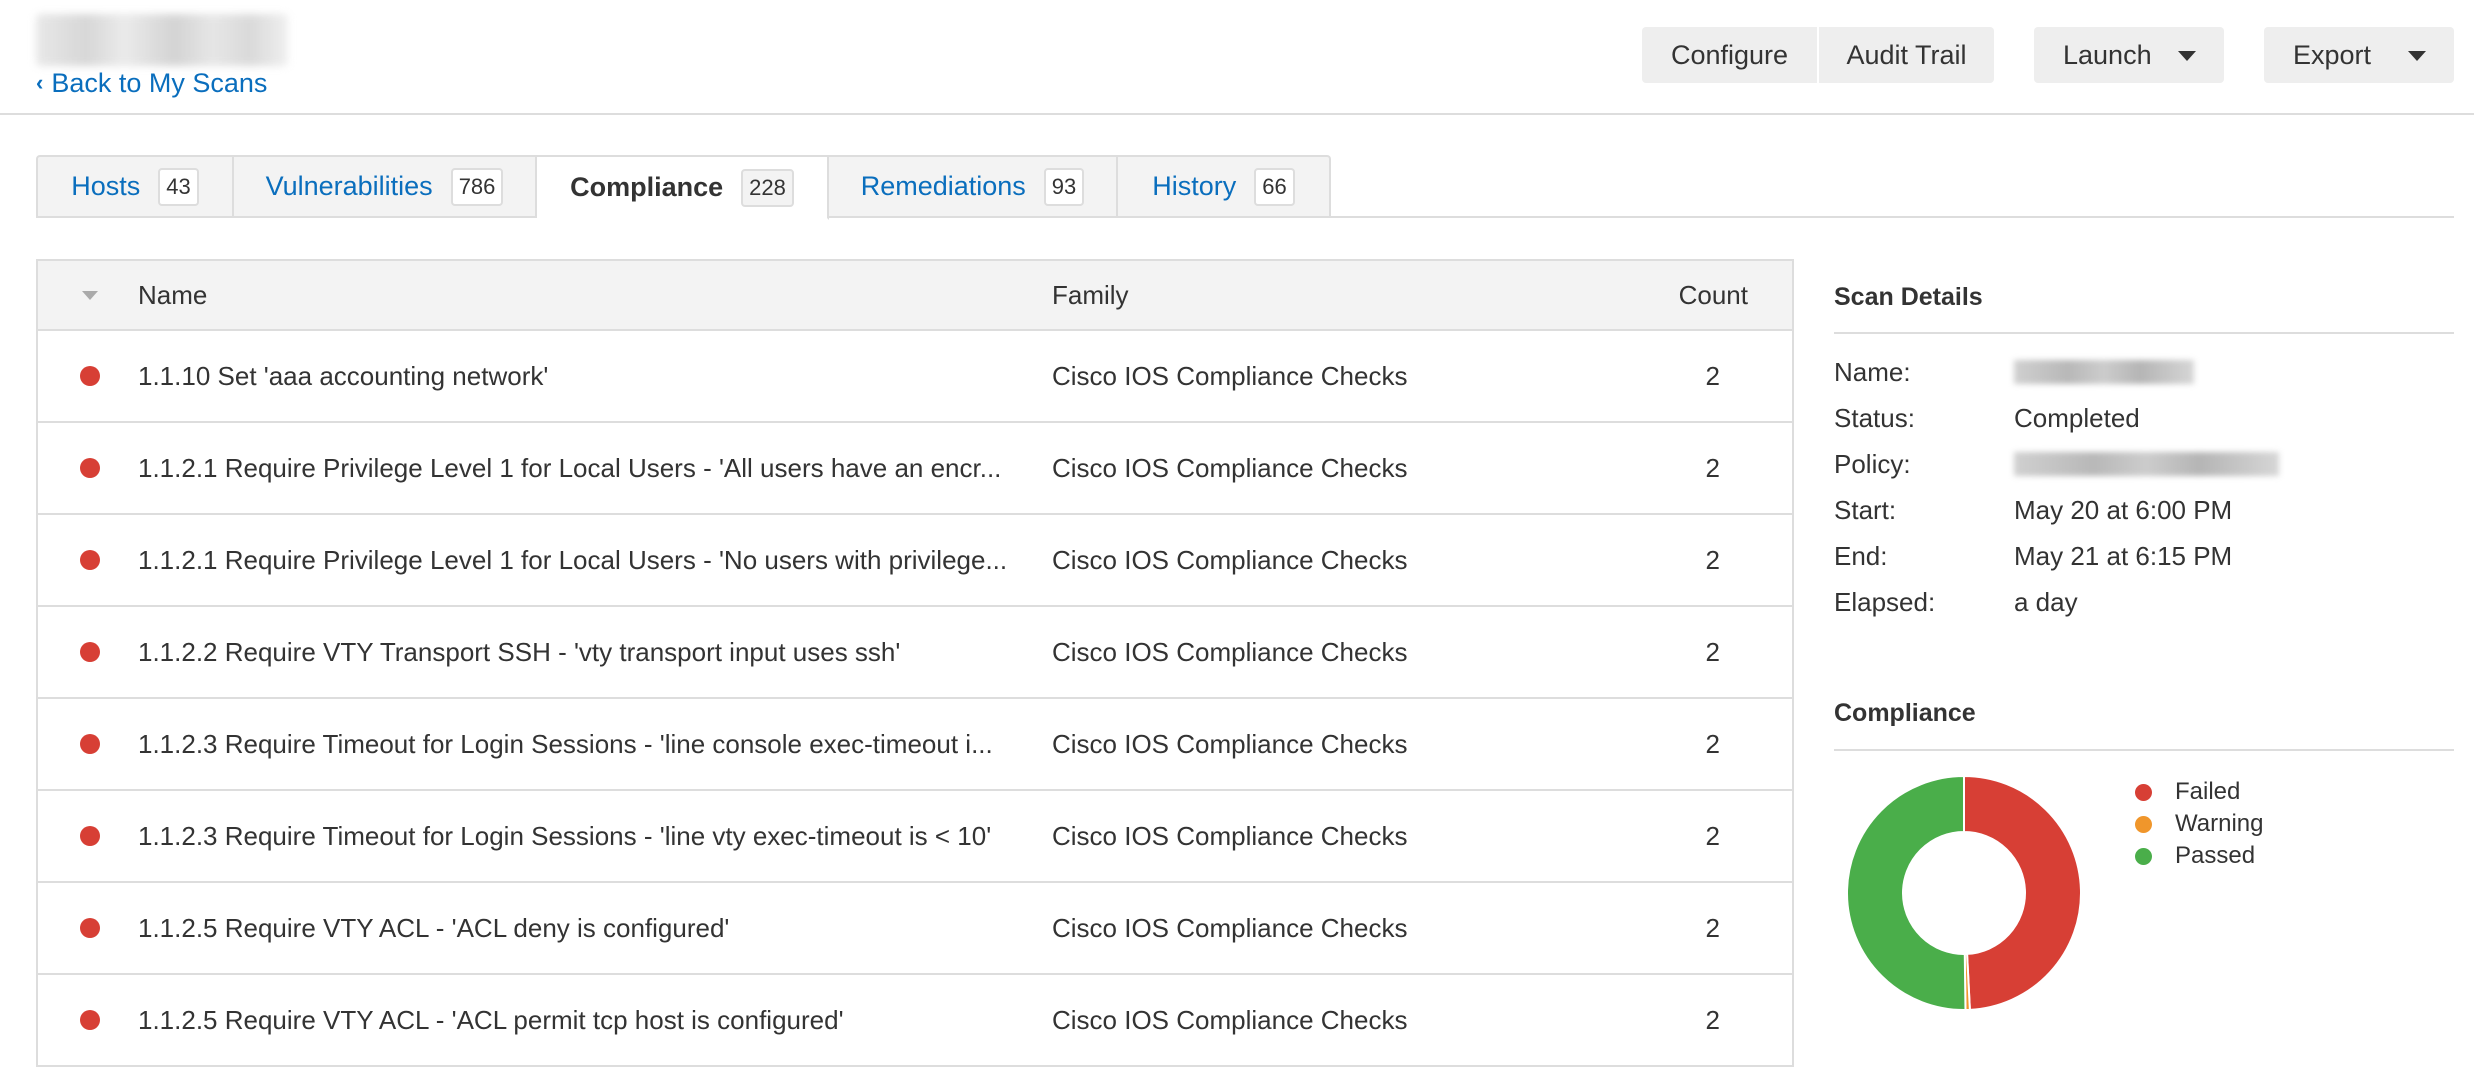  I want to click on tab-label: Hosts, so click(106, 186).